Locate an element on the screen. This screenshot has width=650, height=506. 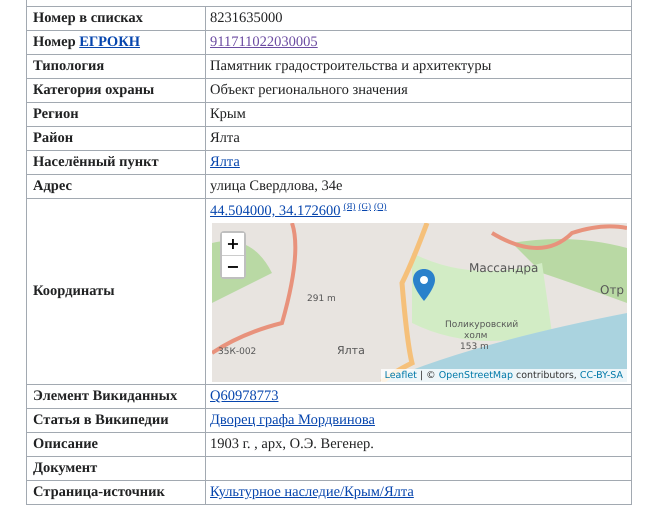
field-label: Координаты is located at coordinates (116, 291).